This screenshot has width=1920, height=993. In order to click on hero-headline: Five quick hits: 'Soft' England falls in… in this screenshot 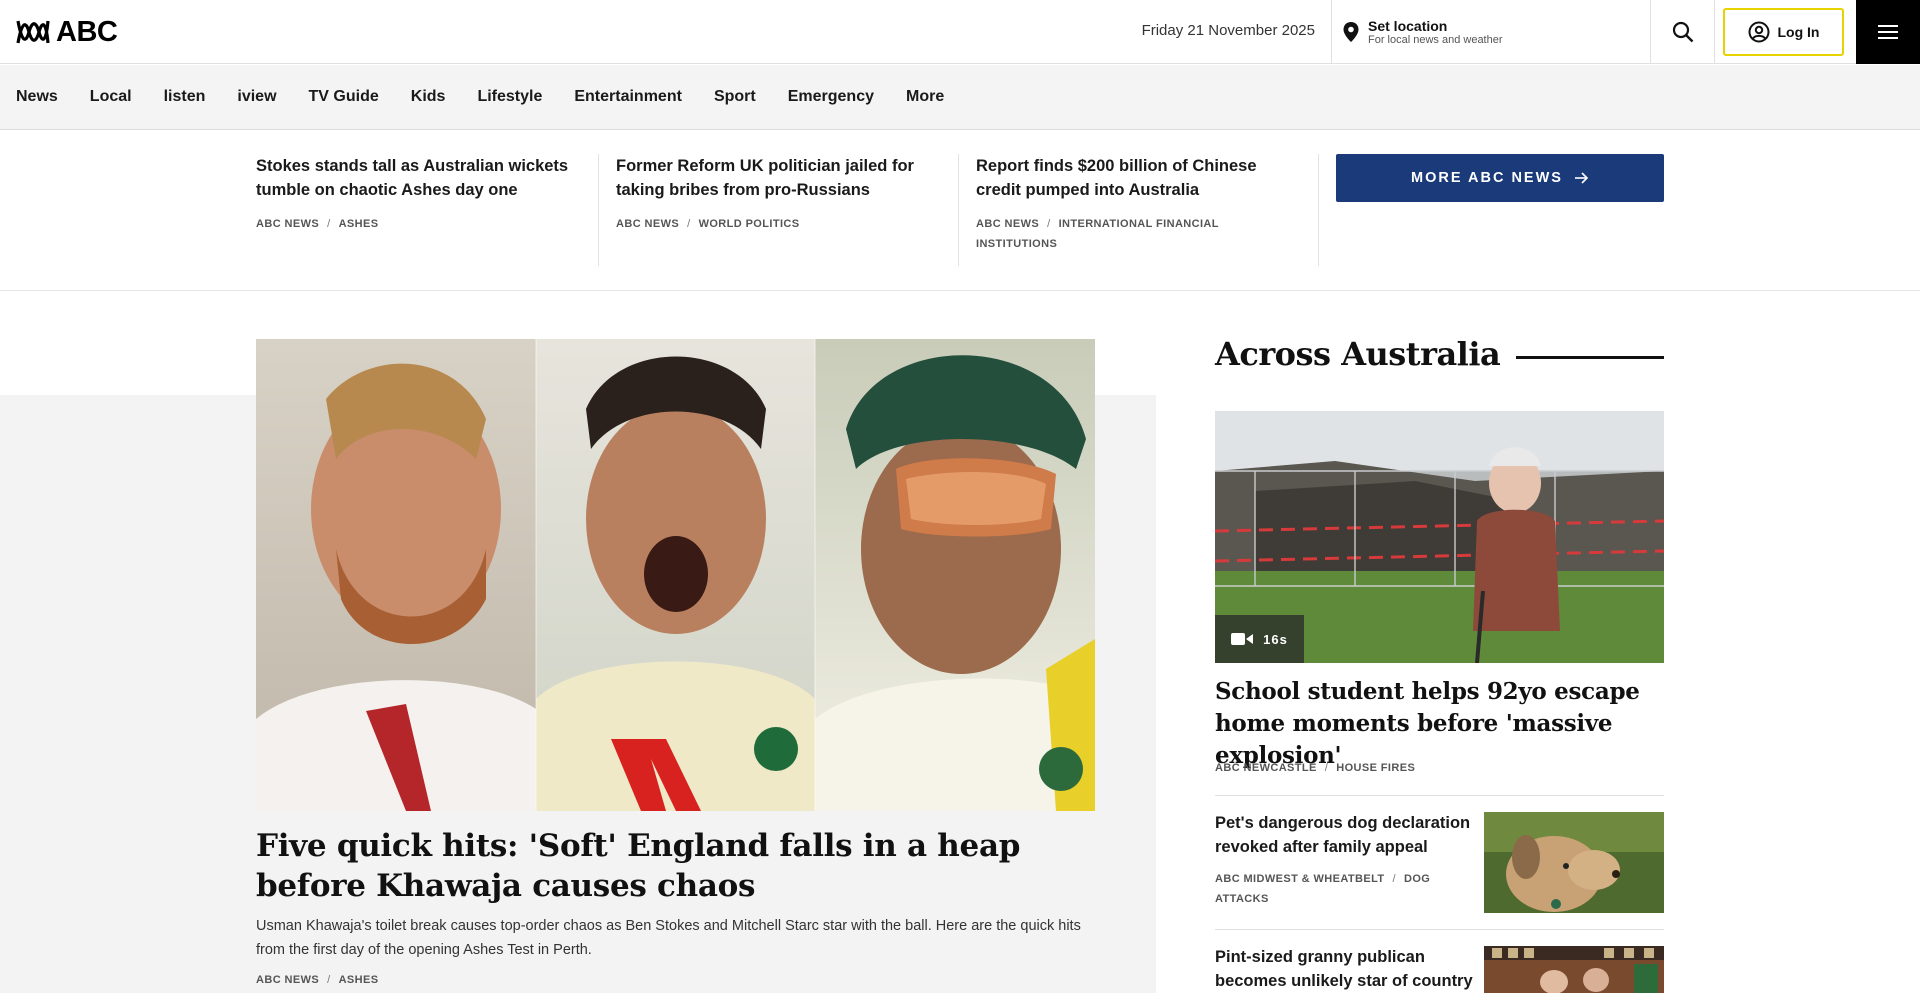, I will do `click(666, 866)`.